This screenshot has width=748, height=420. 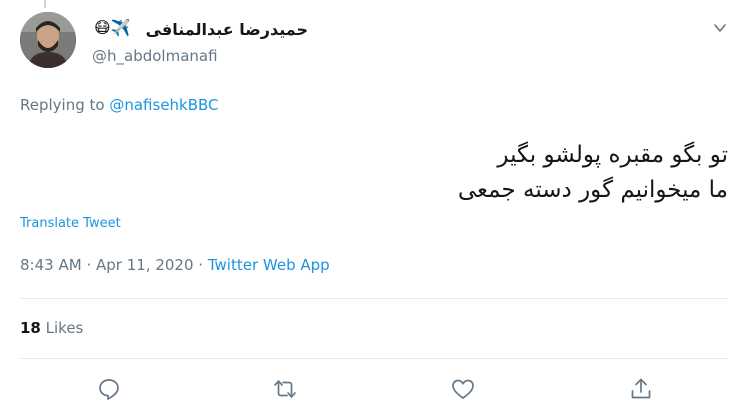 I want to click on avatar, so click(x=48, y=40).